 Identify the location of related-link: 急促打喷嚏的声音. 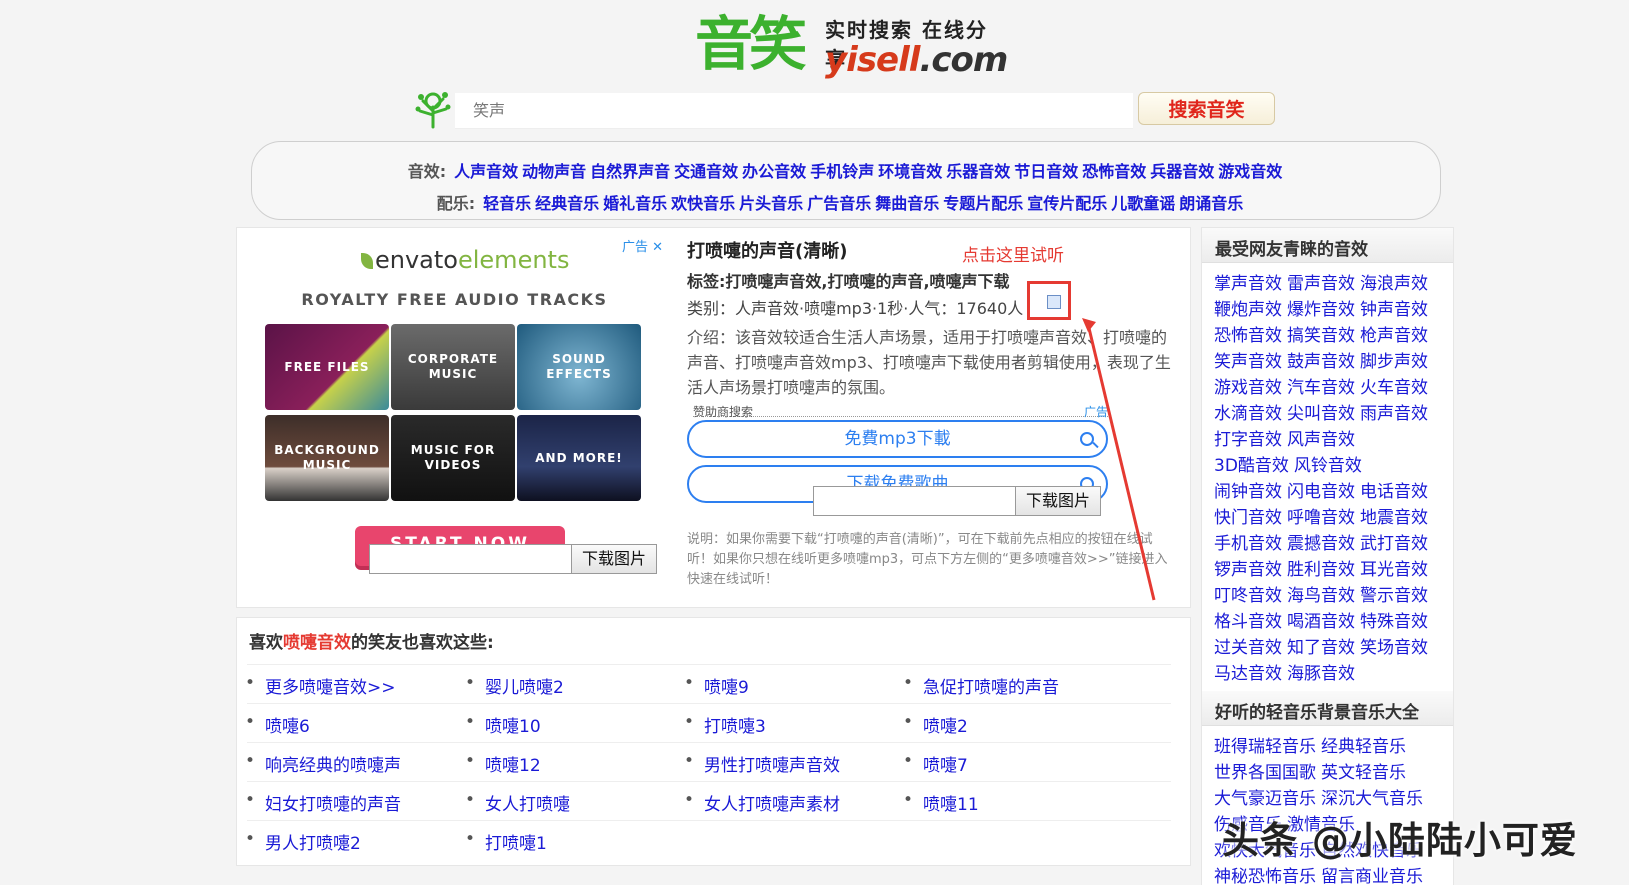
(981, 685).